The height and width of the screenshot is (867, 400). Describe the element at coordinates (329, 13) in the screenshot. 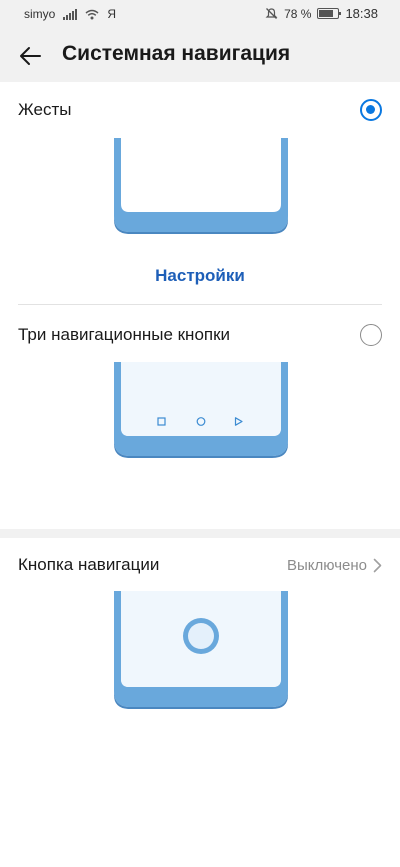

I see `battery-icon` at that location.